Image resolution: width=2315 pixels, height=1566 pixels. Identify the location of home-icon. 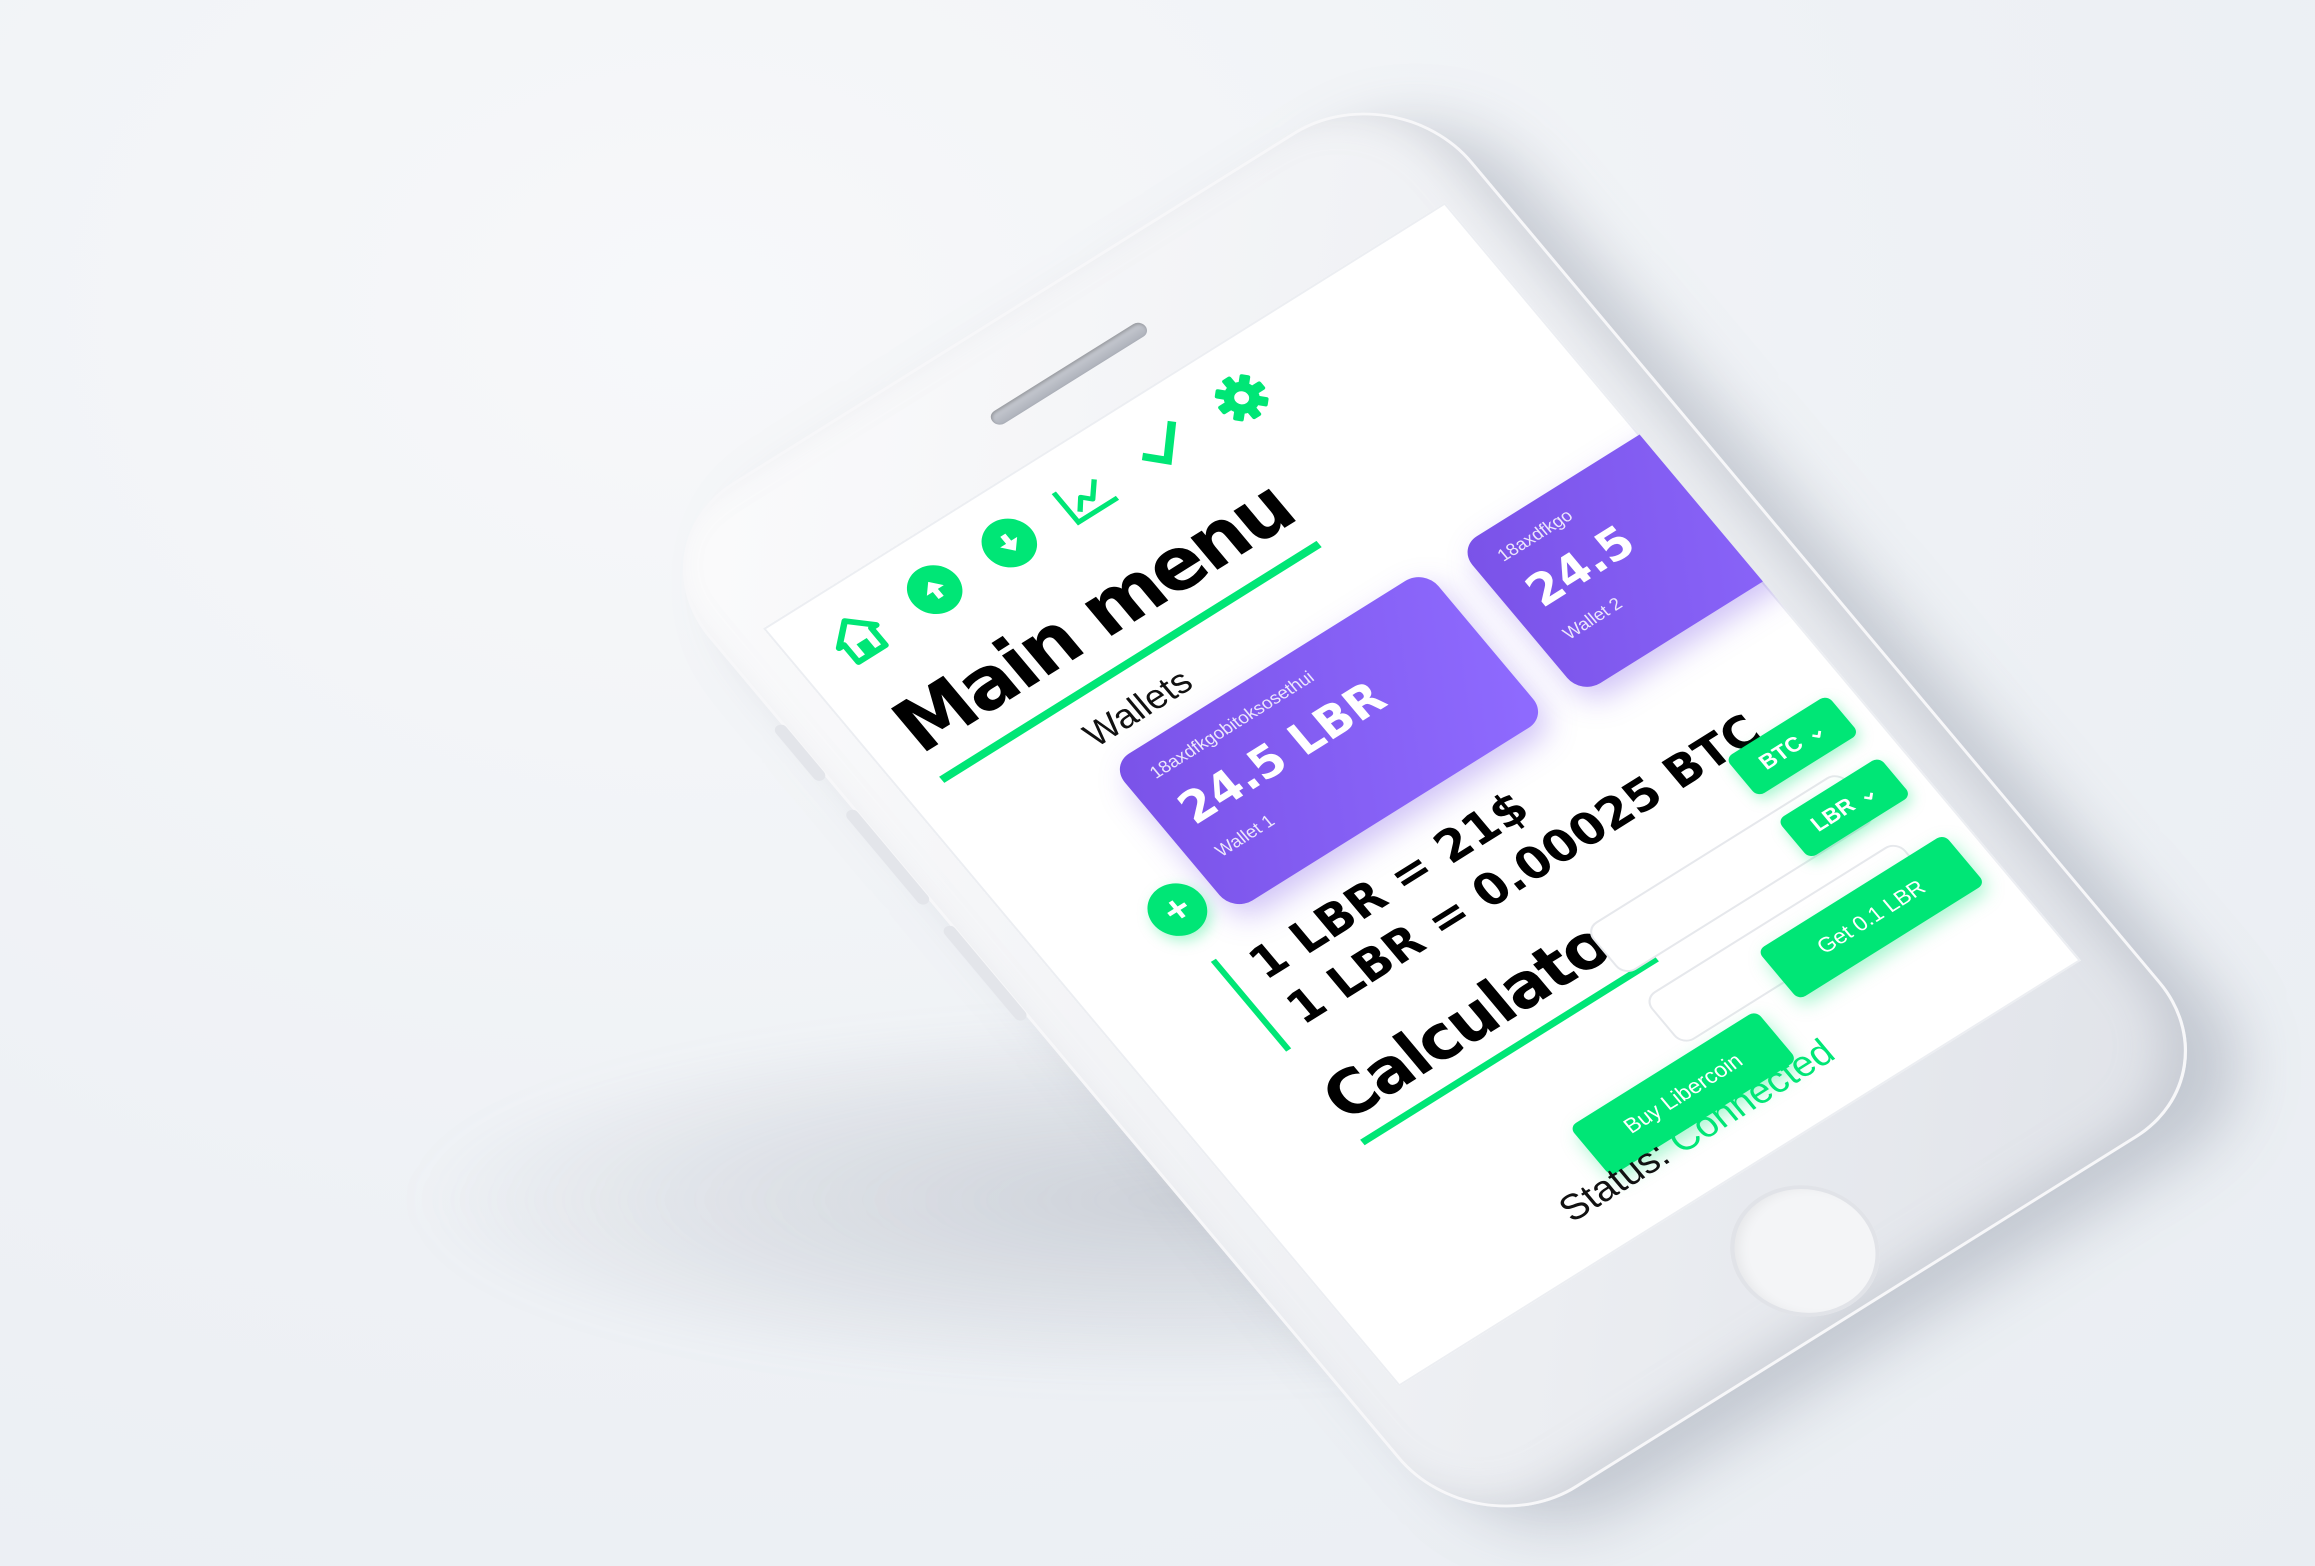
(858, 637).